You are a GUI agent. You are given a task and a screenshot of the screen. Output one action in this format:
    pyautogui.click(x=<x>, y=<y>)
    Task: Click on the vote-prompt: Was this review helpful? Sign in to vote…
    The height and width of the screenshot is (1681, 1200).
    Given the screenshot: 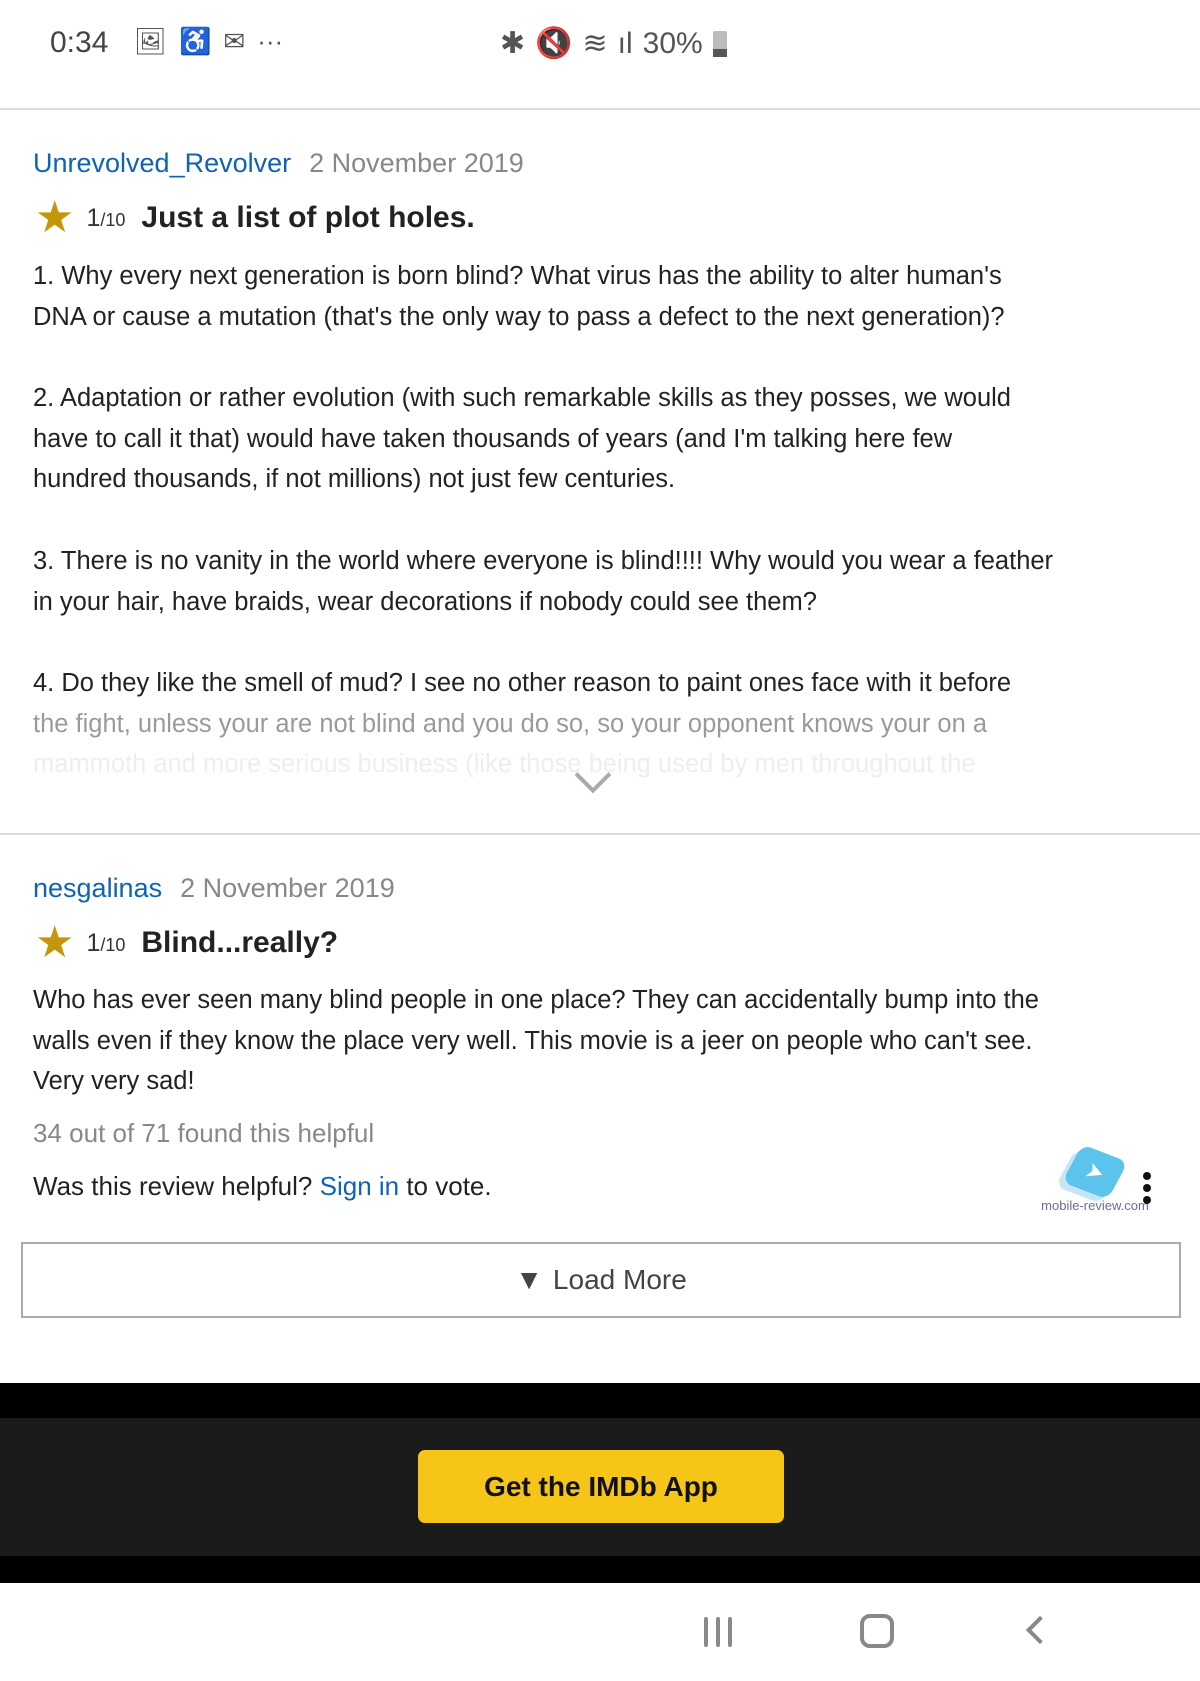 What is the action you would take?
    pyautogui.click(x=262, y=1186)
    